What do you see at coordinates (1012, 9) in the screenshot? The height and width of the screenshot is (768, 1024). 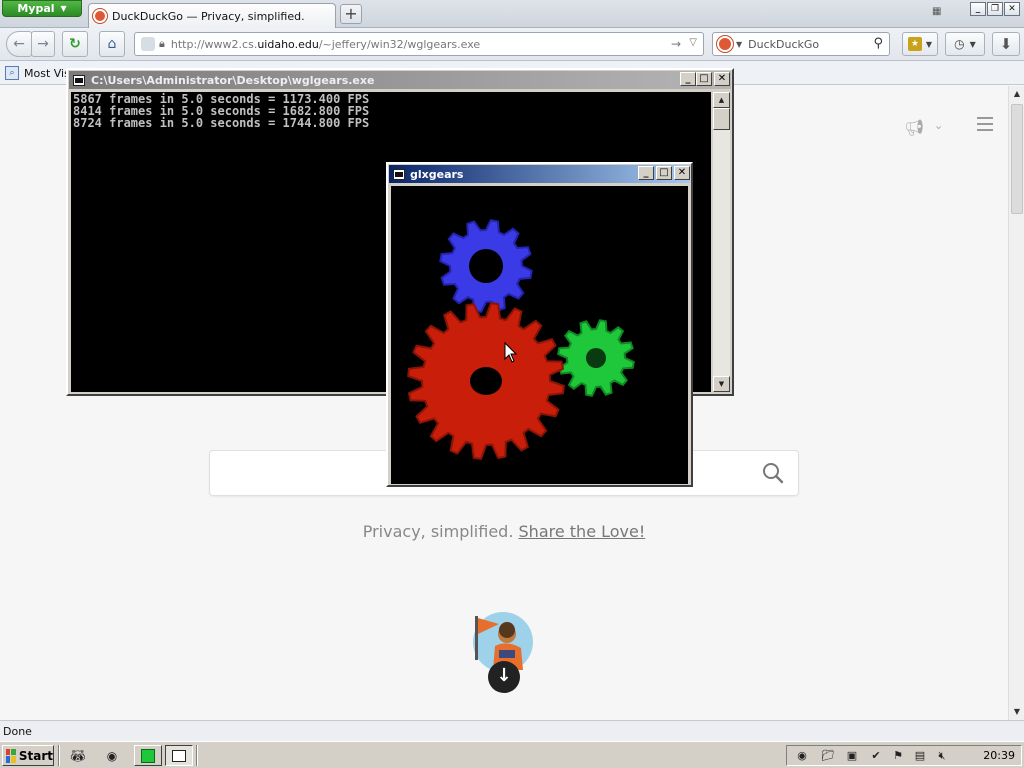 I see `browser-close-button: ✕` at bounding box center [1012, 9].